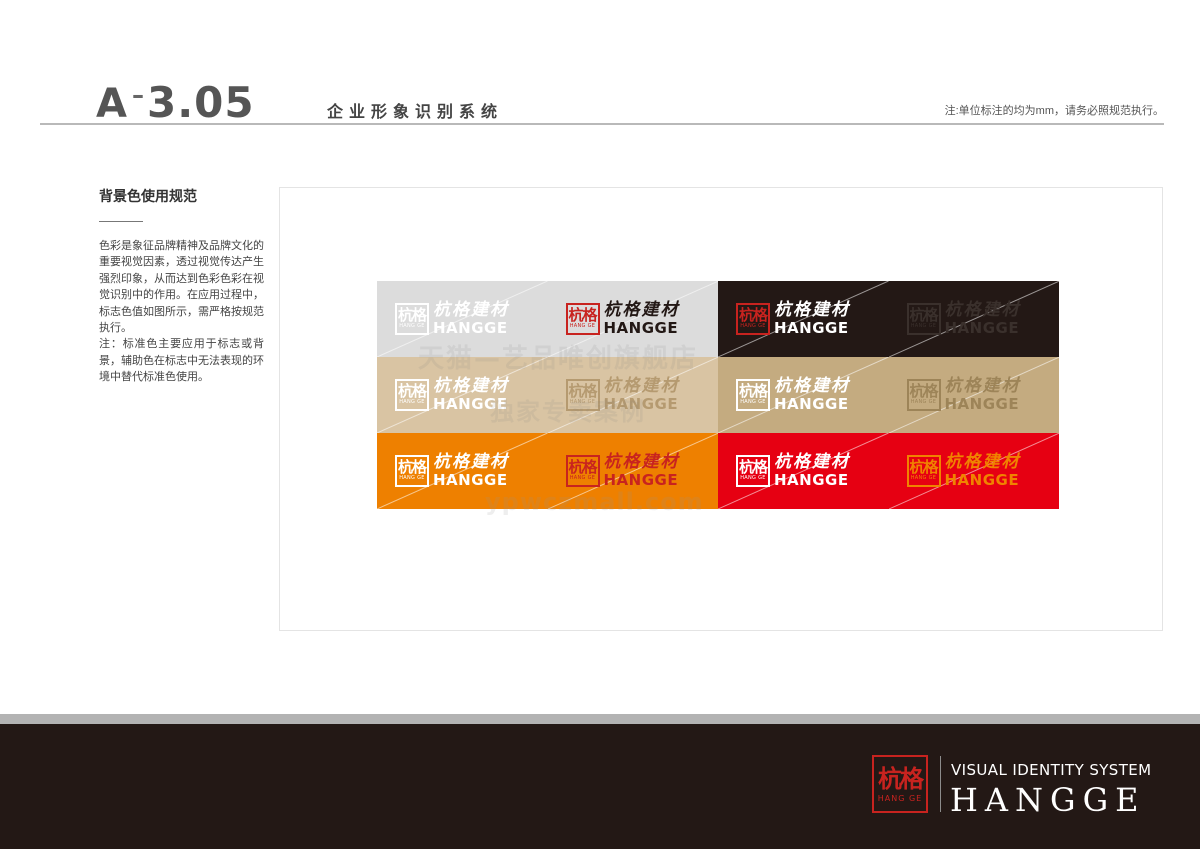 This screenshot has height=849, width=1200. Describe the element at coordinates (900, 798) in the screenshot. I see `footer-seal-sub: HANG GE` at that location.